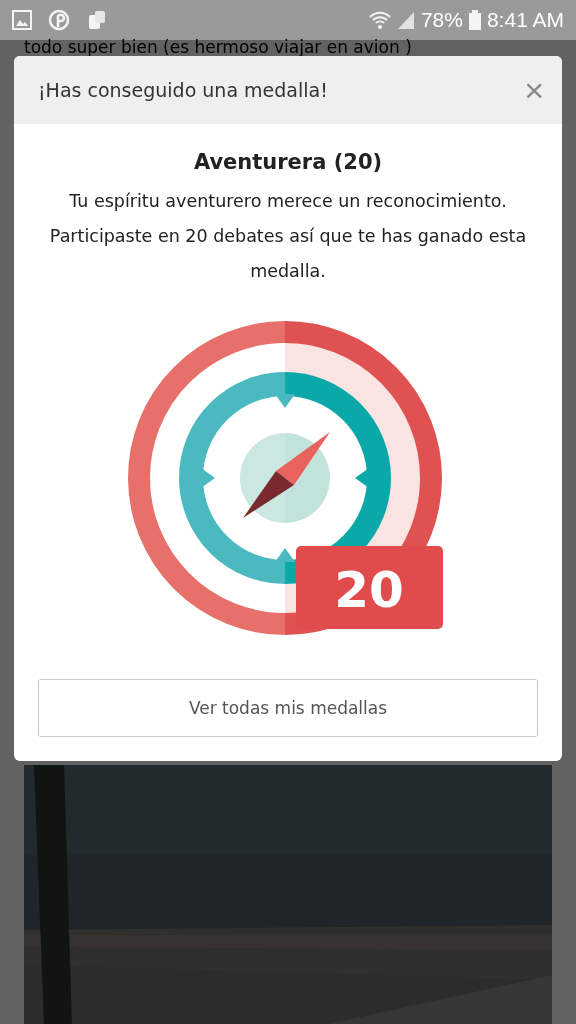 Image resolution: width=576 pixels, height=1024 pixels. What do you see at coordinates (218, 47) in the screenshot?
I see `post-text: todo super bien (es hermoso viajar en avion )` at bounding box center [218, 47].